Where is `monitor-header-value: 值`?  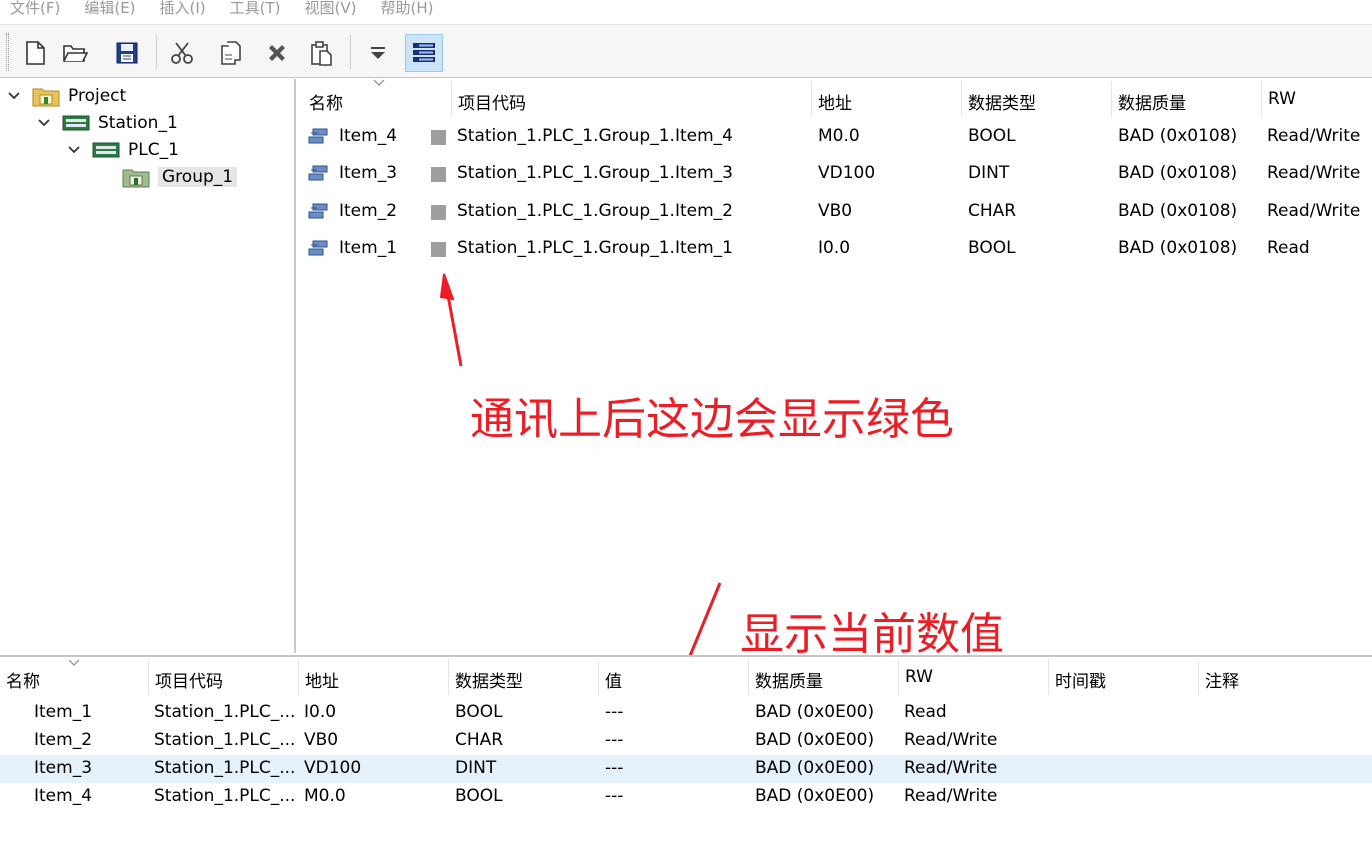
monitor-header-value: 值 is located at coordinates (613, 679).